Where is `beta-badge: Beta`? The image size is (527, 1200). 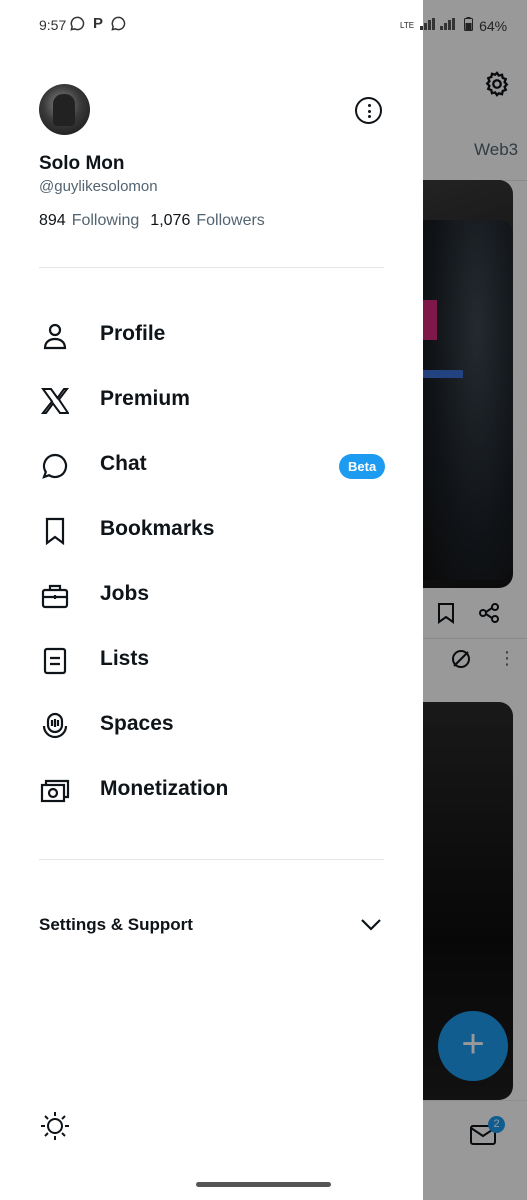
beta-badge: Beta is located at coordinates (362, 466).